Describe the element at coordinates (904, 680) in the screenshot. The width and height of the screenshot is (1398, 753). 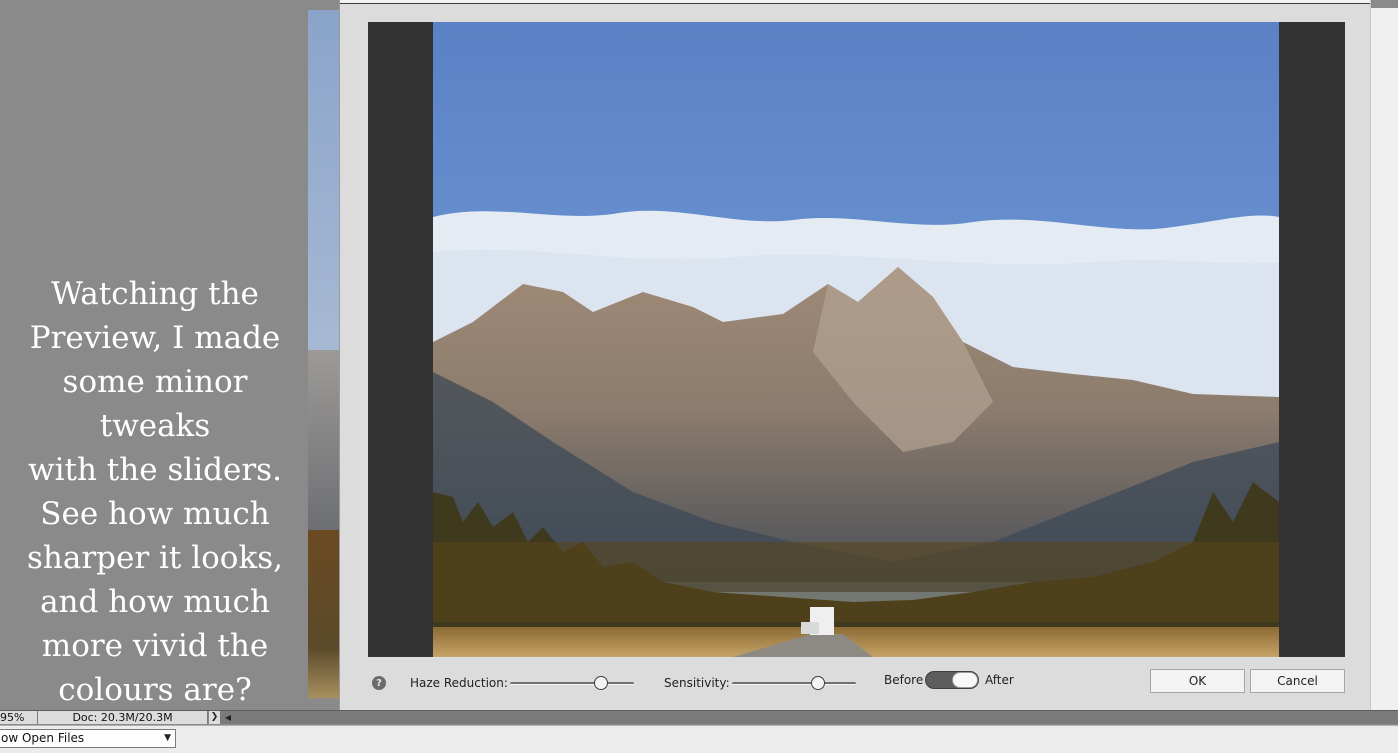
I see `before-label: Before` at that location.